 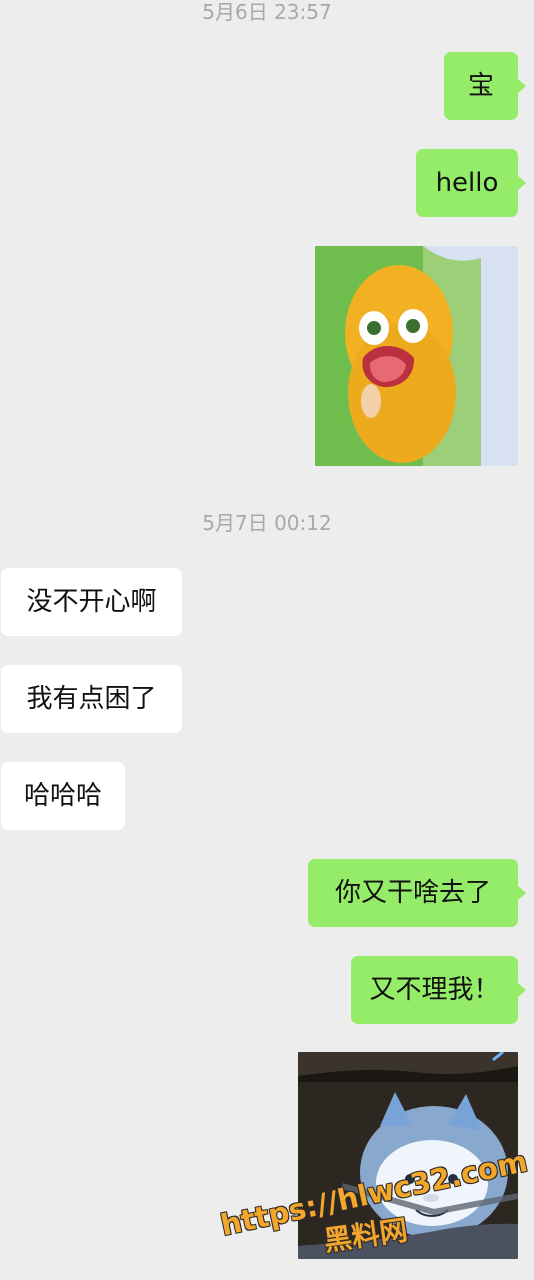 I want to click on message-text-sleepy: 我有点困了, so click(x=91, y=699).